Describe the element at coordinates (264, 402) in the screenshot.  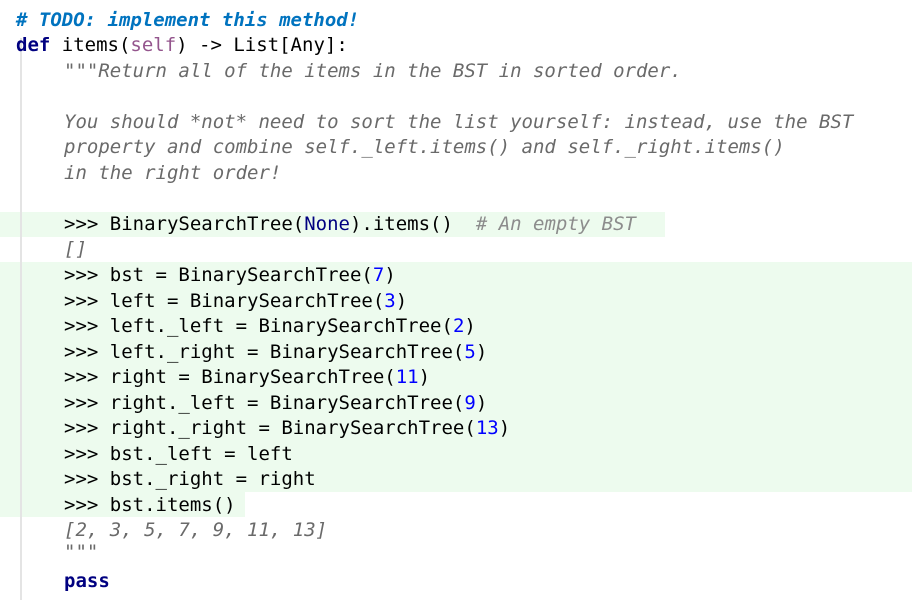
I see `doctest-code: >>> right._left = BinarySearchTree(` at that location.